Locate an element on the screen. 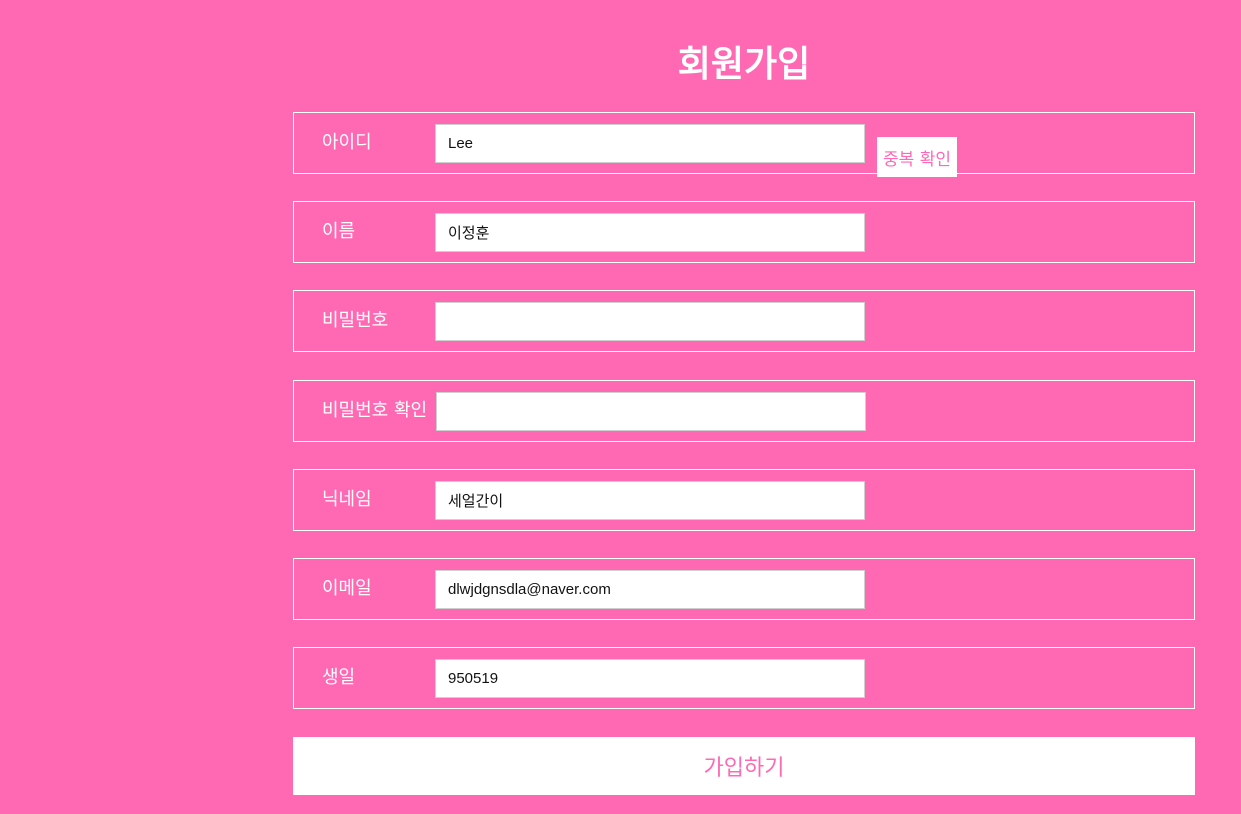 The image size is (1241, 814). name-label: 이름 is located at coordinates (339, 231).